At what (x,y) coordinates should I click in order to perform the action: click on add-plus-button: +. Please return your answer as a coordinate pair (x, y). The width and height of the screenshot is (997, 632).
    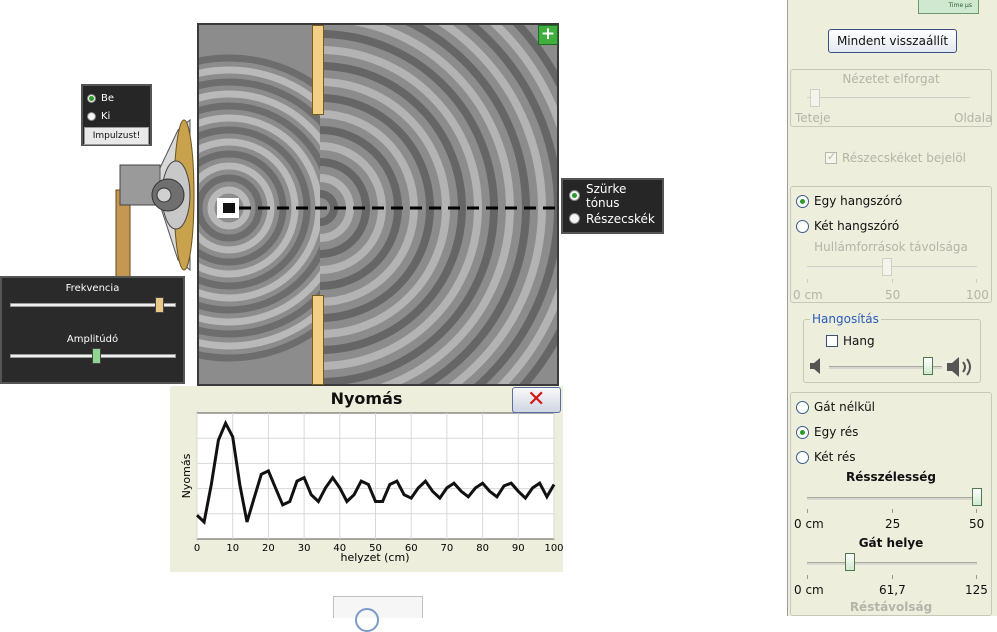
    Looking at the image, I should click on (548, 35).